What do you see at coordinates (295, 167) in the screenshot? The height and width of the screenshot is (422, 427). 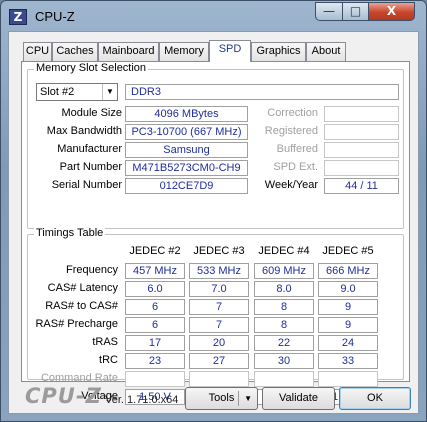 I see `spd-ext-label: SPD Ext.` at bounding box center [295, 167].